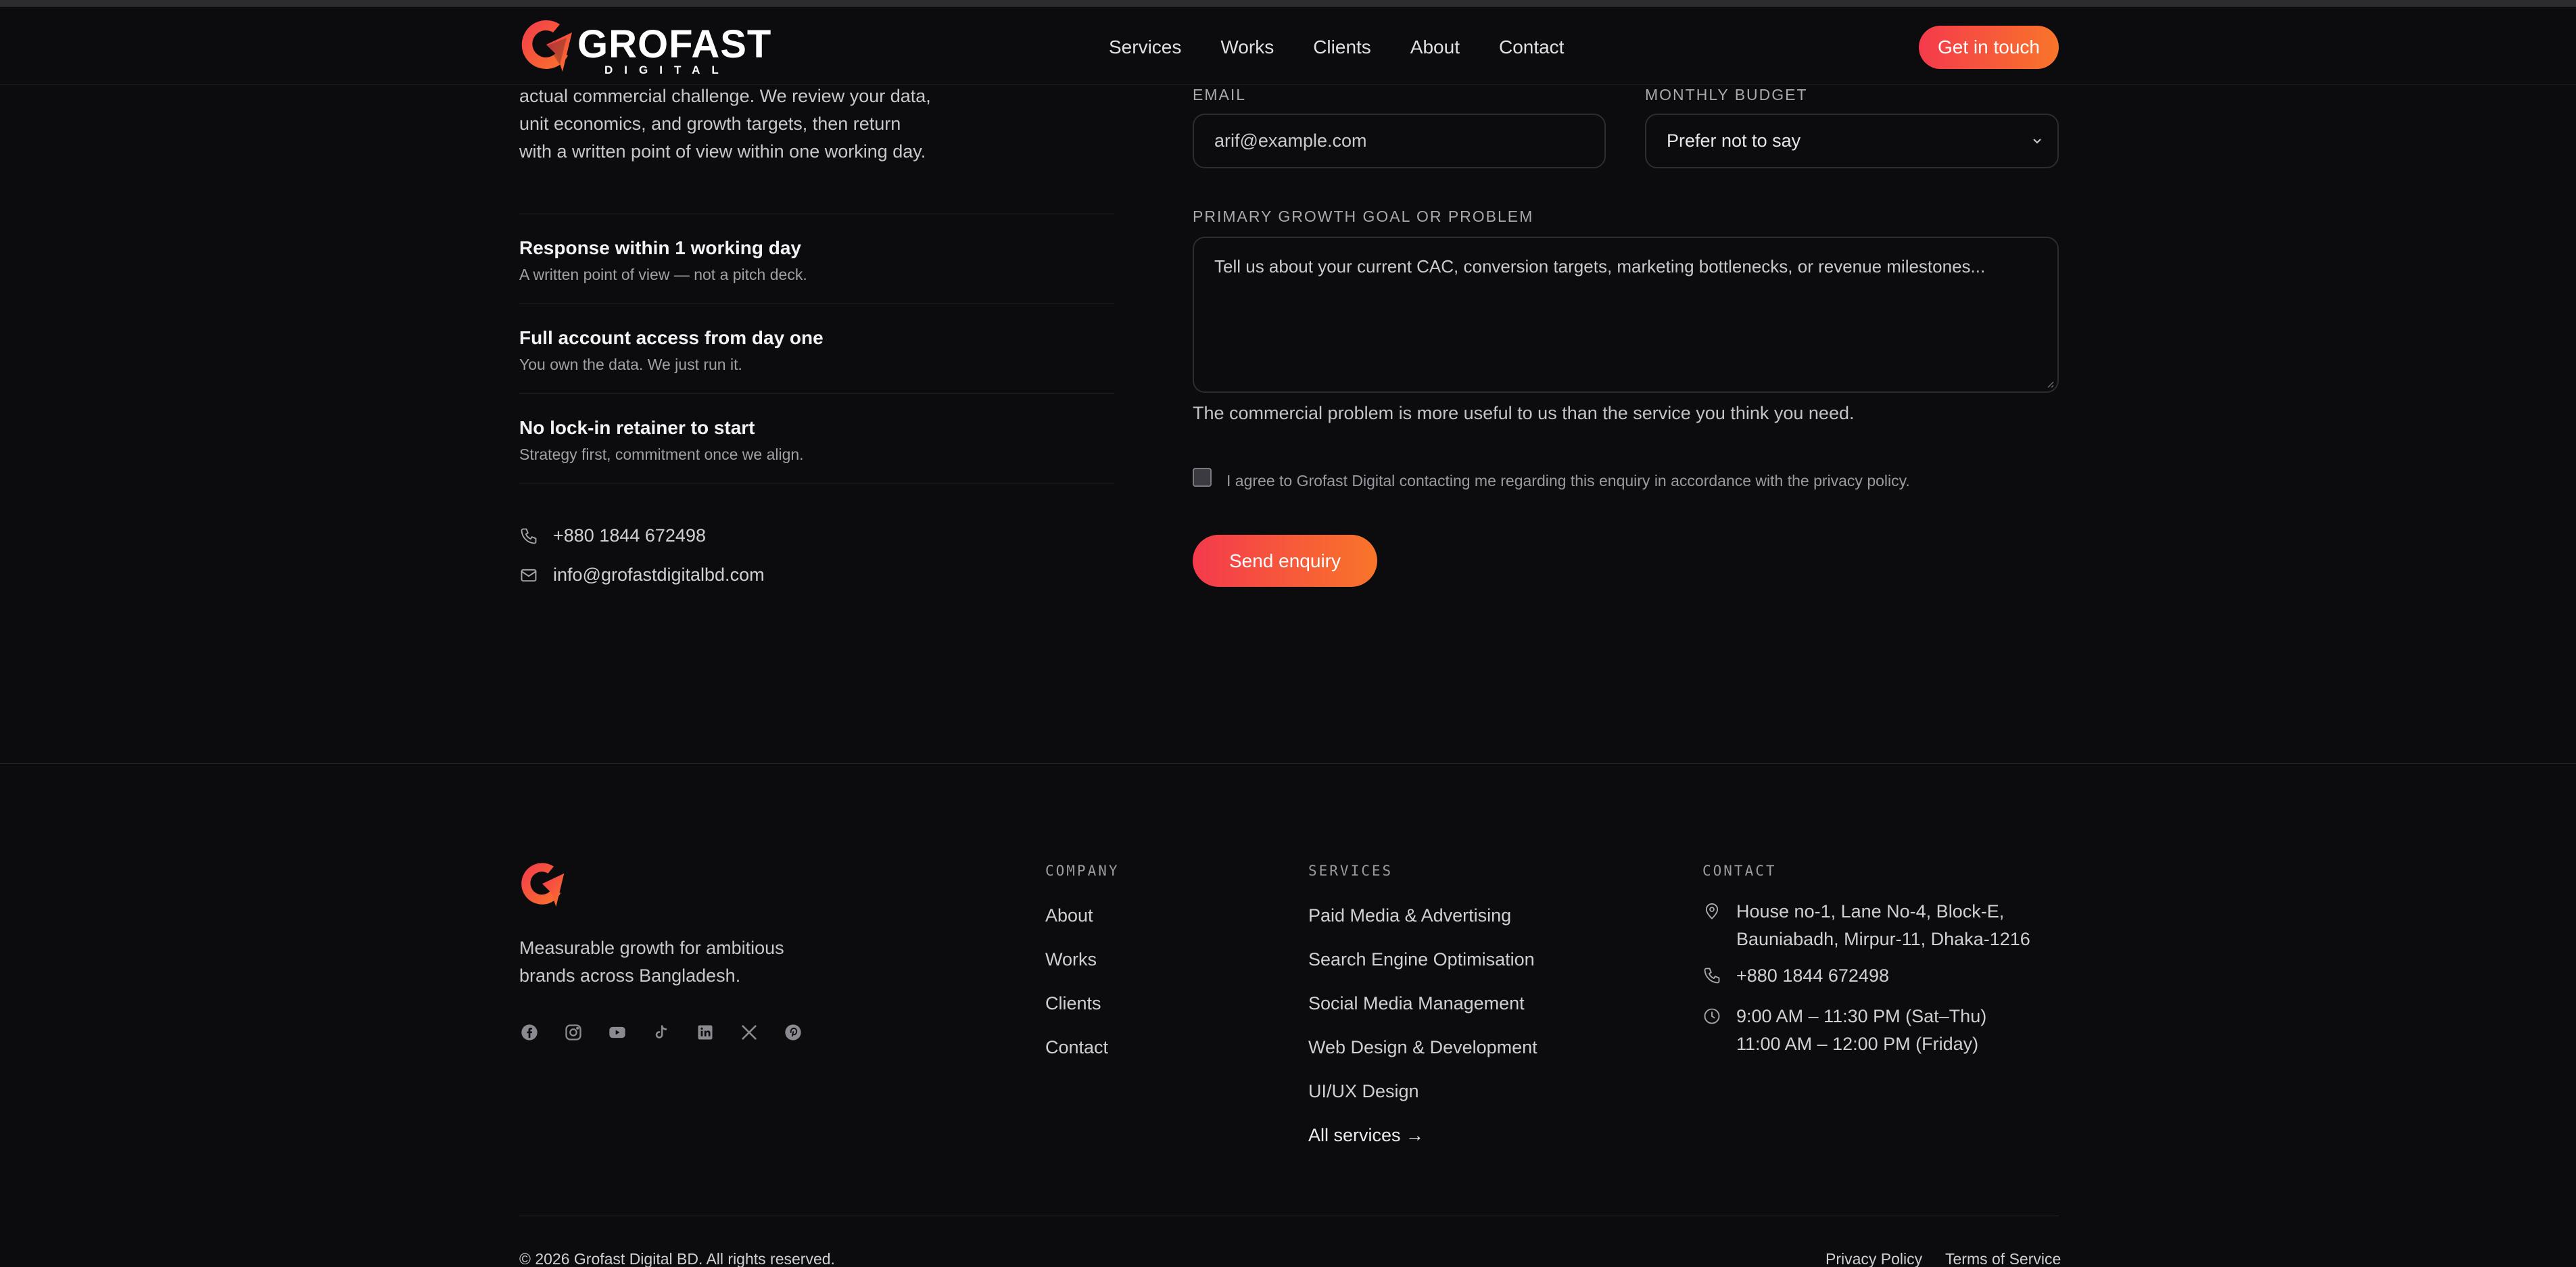  I want to click on clock-icon, so click(1712, 1016).